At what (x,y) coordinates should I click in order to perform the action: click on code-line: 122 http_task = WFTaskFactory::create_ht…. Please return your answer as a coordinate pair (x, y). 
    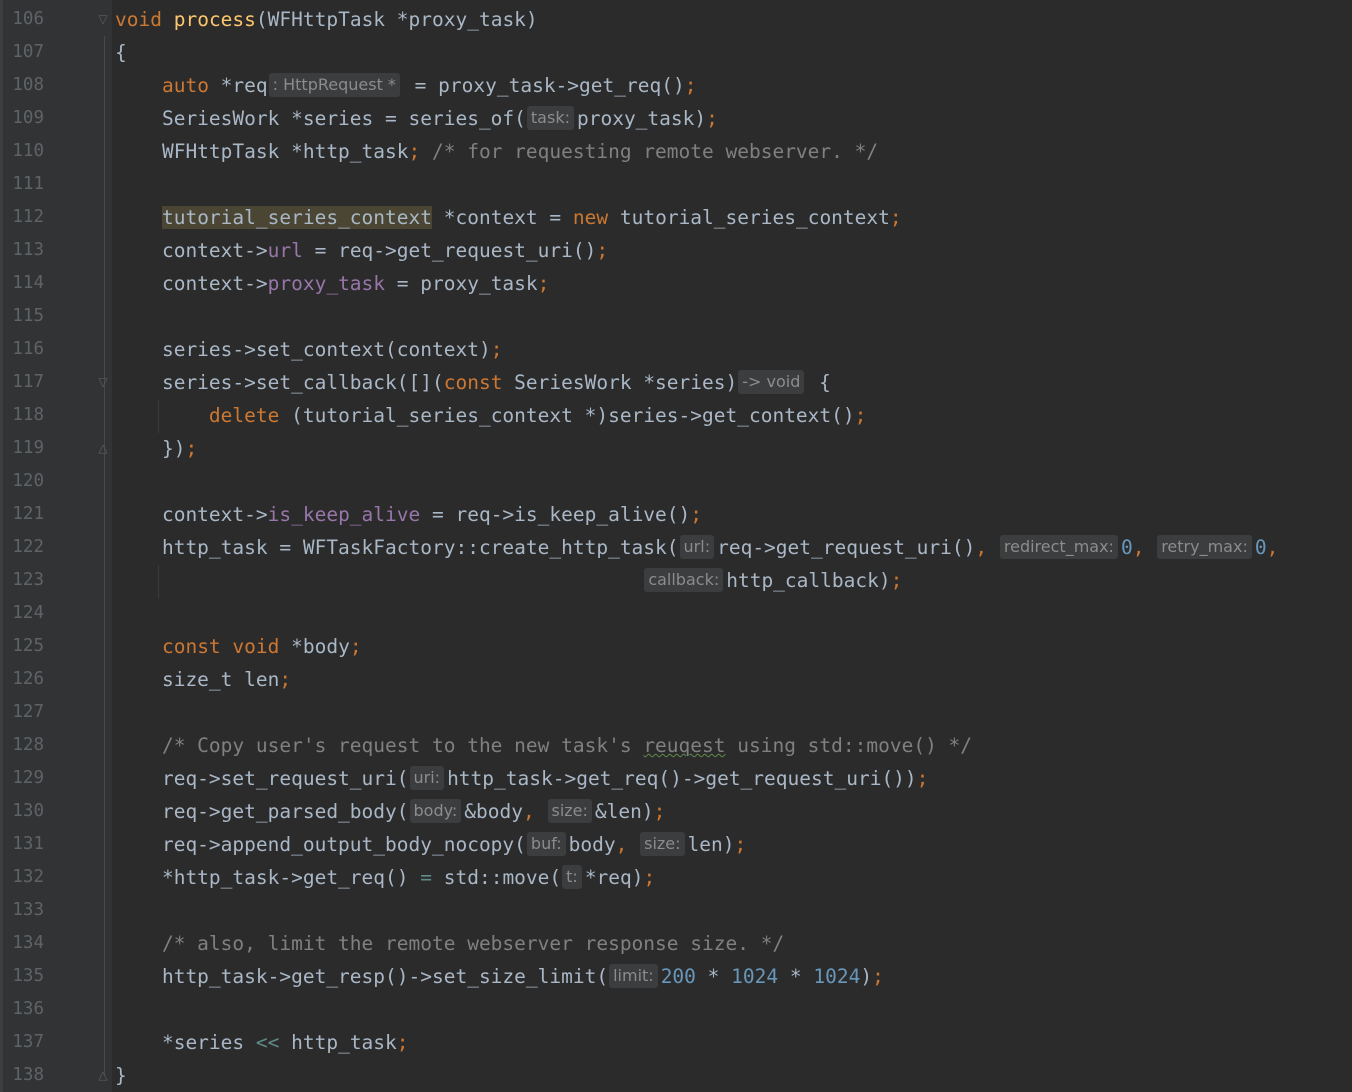
    Looking at the image, I should click on (676, 547).